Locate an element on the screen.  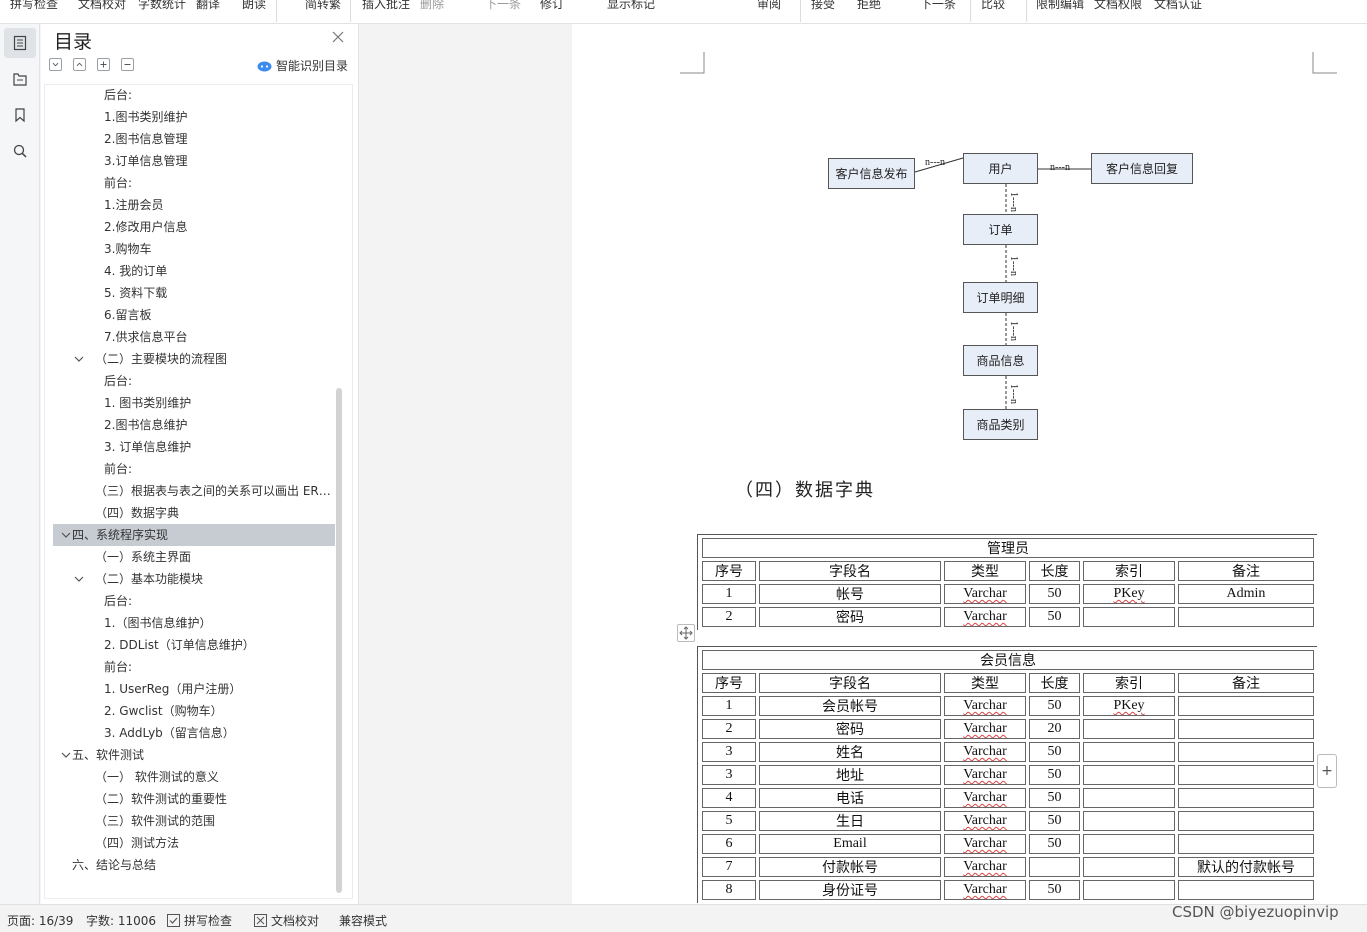
table-cell: 生日 is located at coordinates (850, 821).